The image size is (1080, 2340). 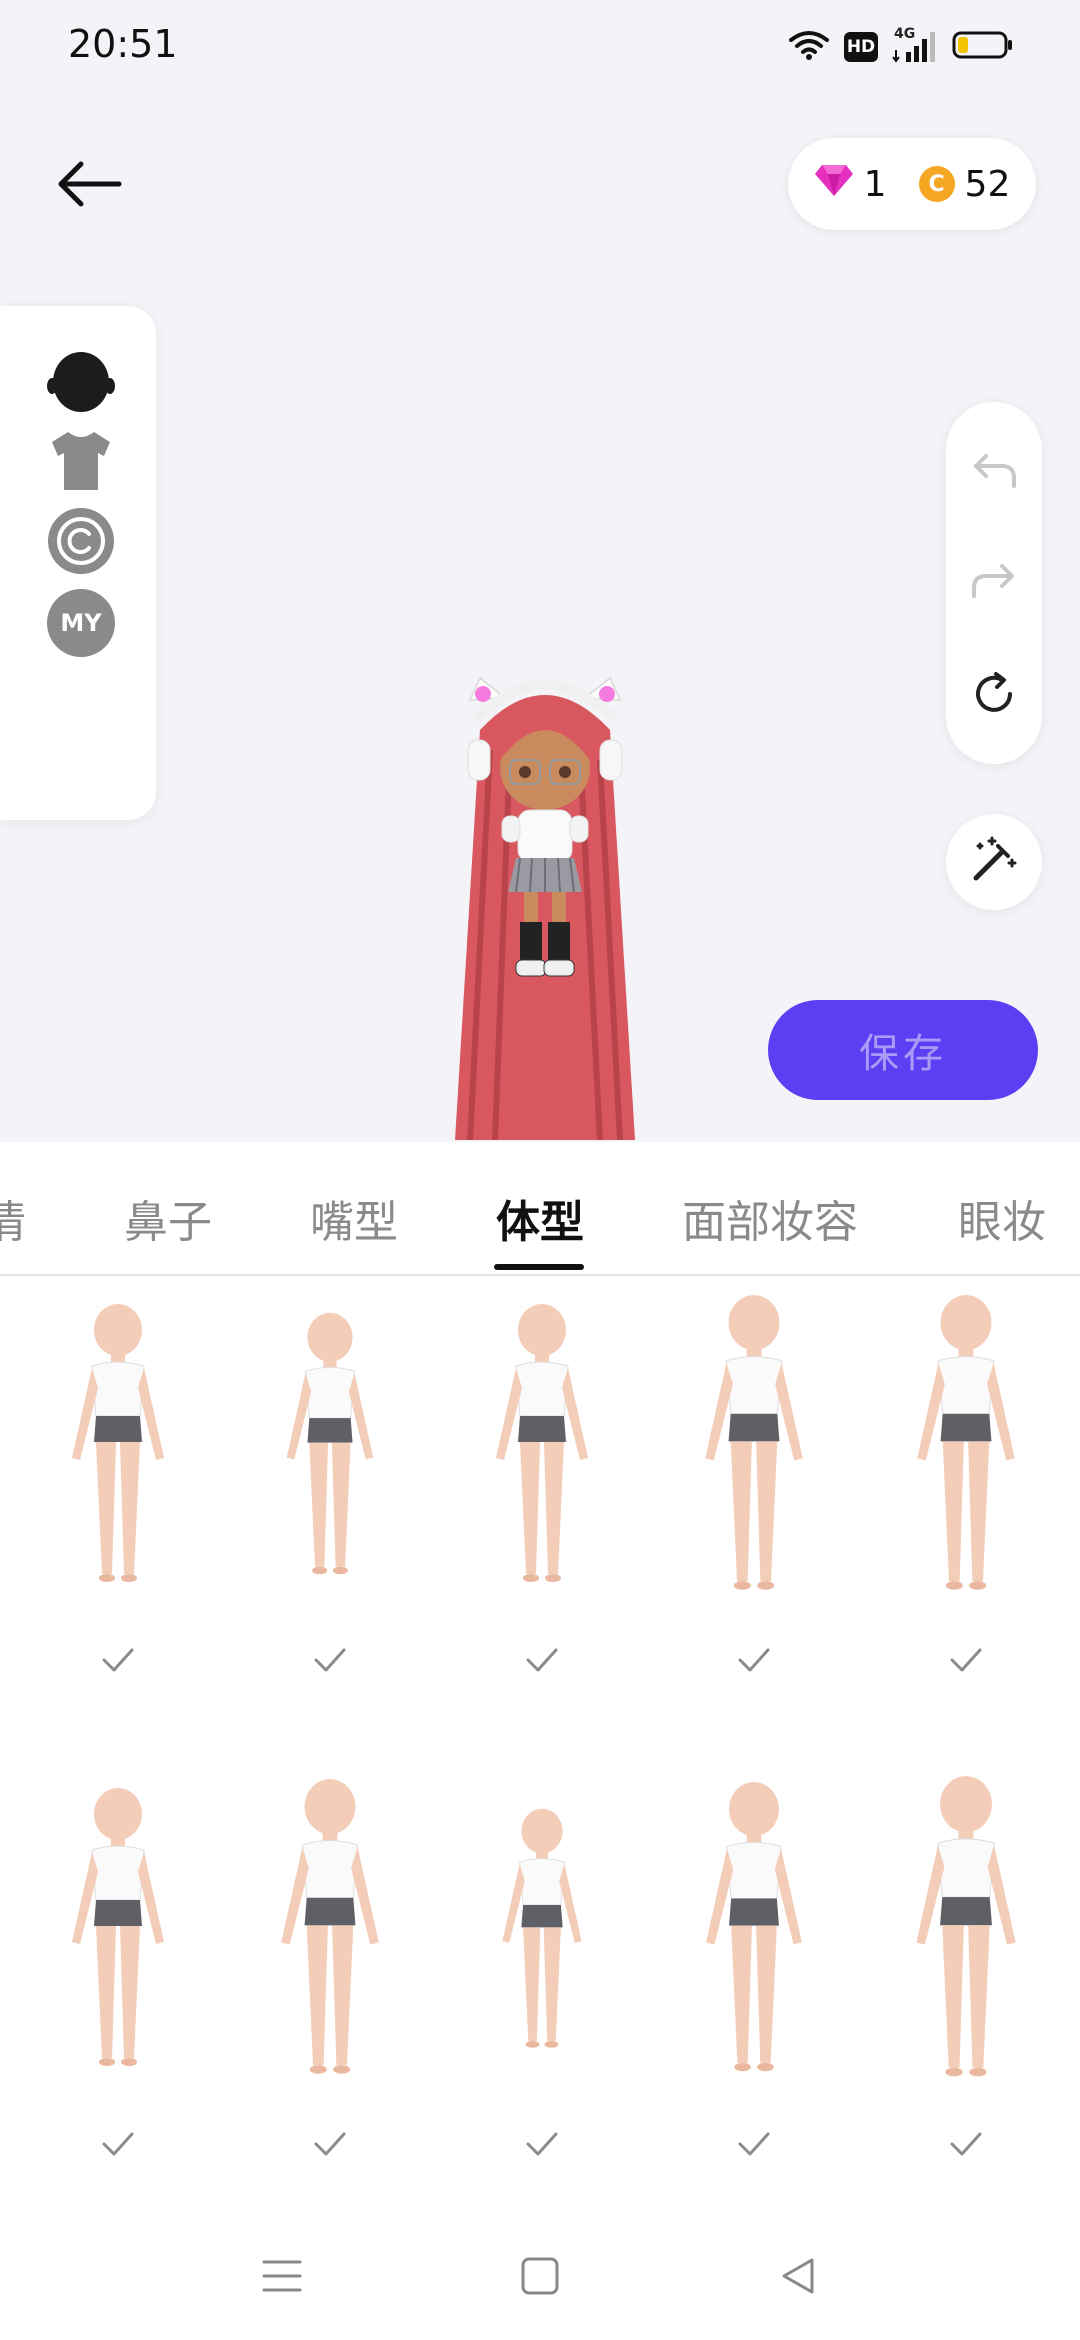 What do you see at coordinates (875, 184) in the screenshot?
I see `gem-count: 1` at bounding box center [875, 184].